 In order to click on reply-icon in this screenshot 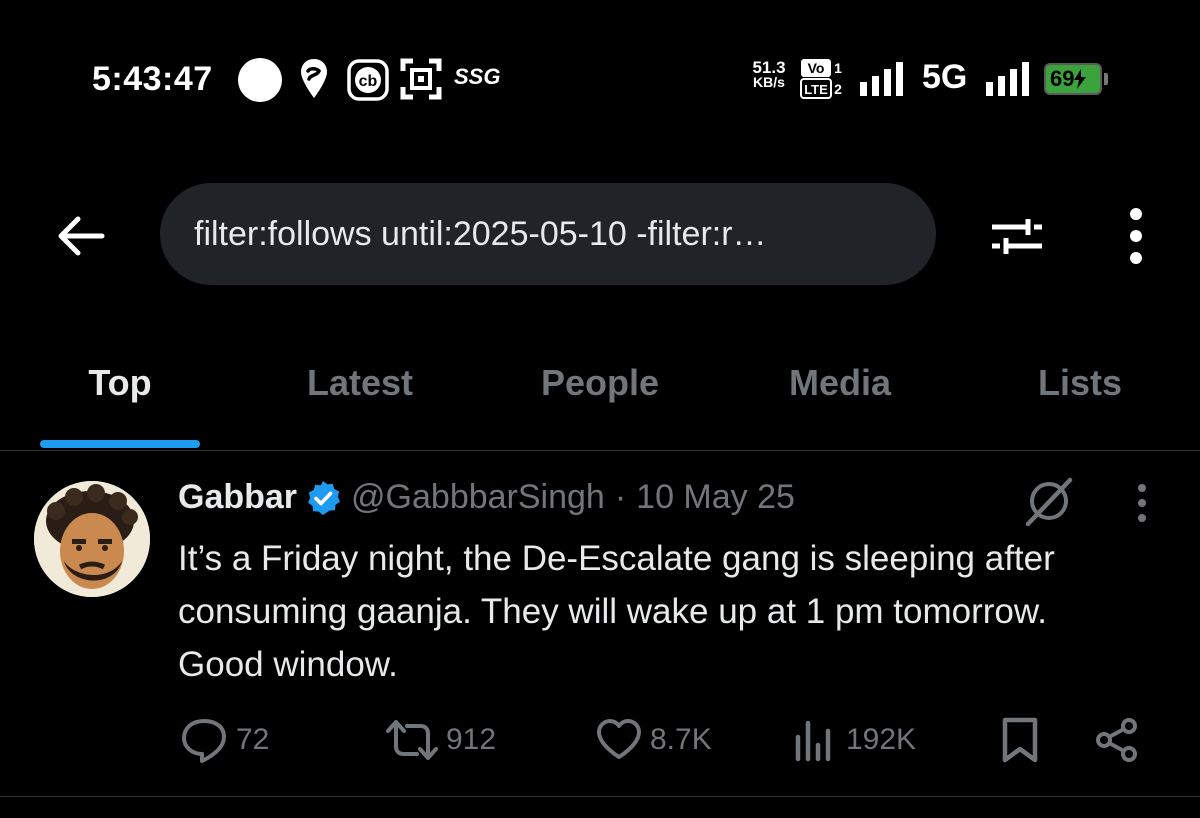, I will do `click(204, 741)`.